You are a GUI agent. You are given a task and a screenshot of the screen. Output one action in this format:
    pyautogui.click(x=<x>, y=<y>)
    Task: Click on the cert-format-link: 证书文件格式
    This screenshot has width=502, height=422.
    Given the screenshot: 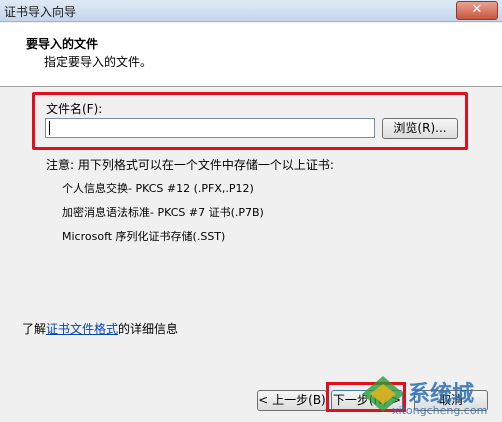 What is the action you would take?
    pyautogui.click(x=82, y=329)
    